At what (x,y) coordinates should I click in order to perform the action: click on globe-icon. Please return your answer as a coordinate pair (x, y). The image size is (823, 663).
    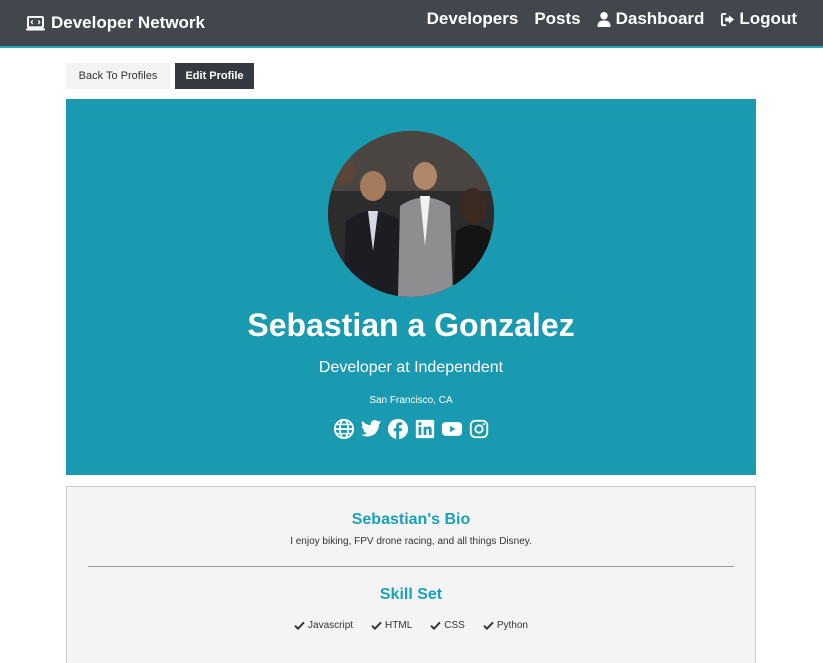
    Looking at the image, I should click on (344, 429).